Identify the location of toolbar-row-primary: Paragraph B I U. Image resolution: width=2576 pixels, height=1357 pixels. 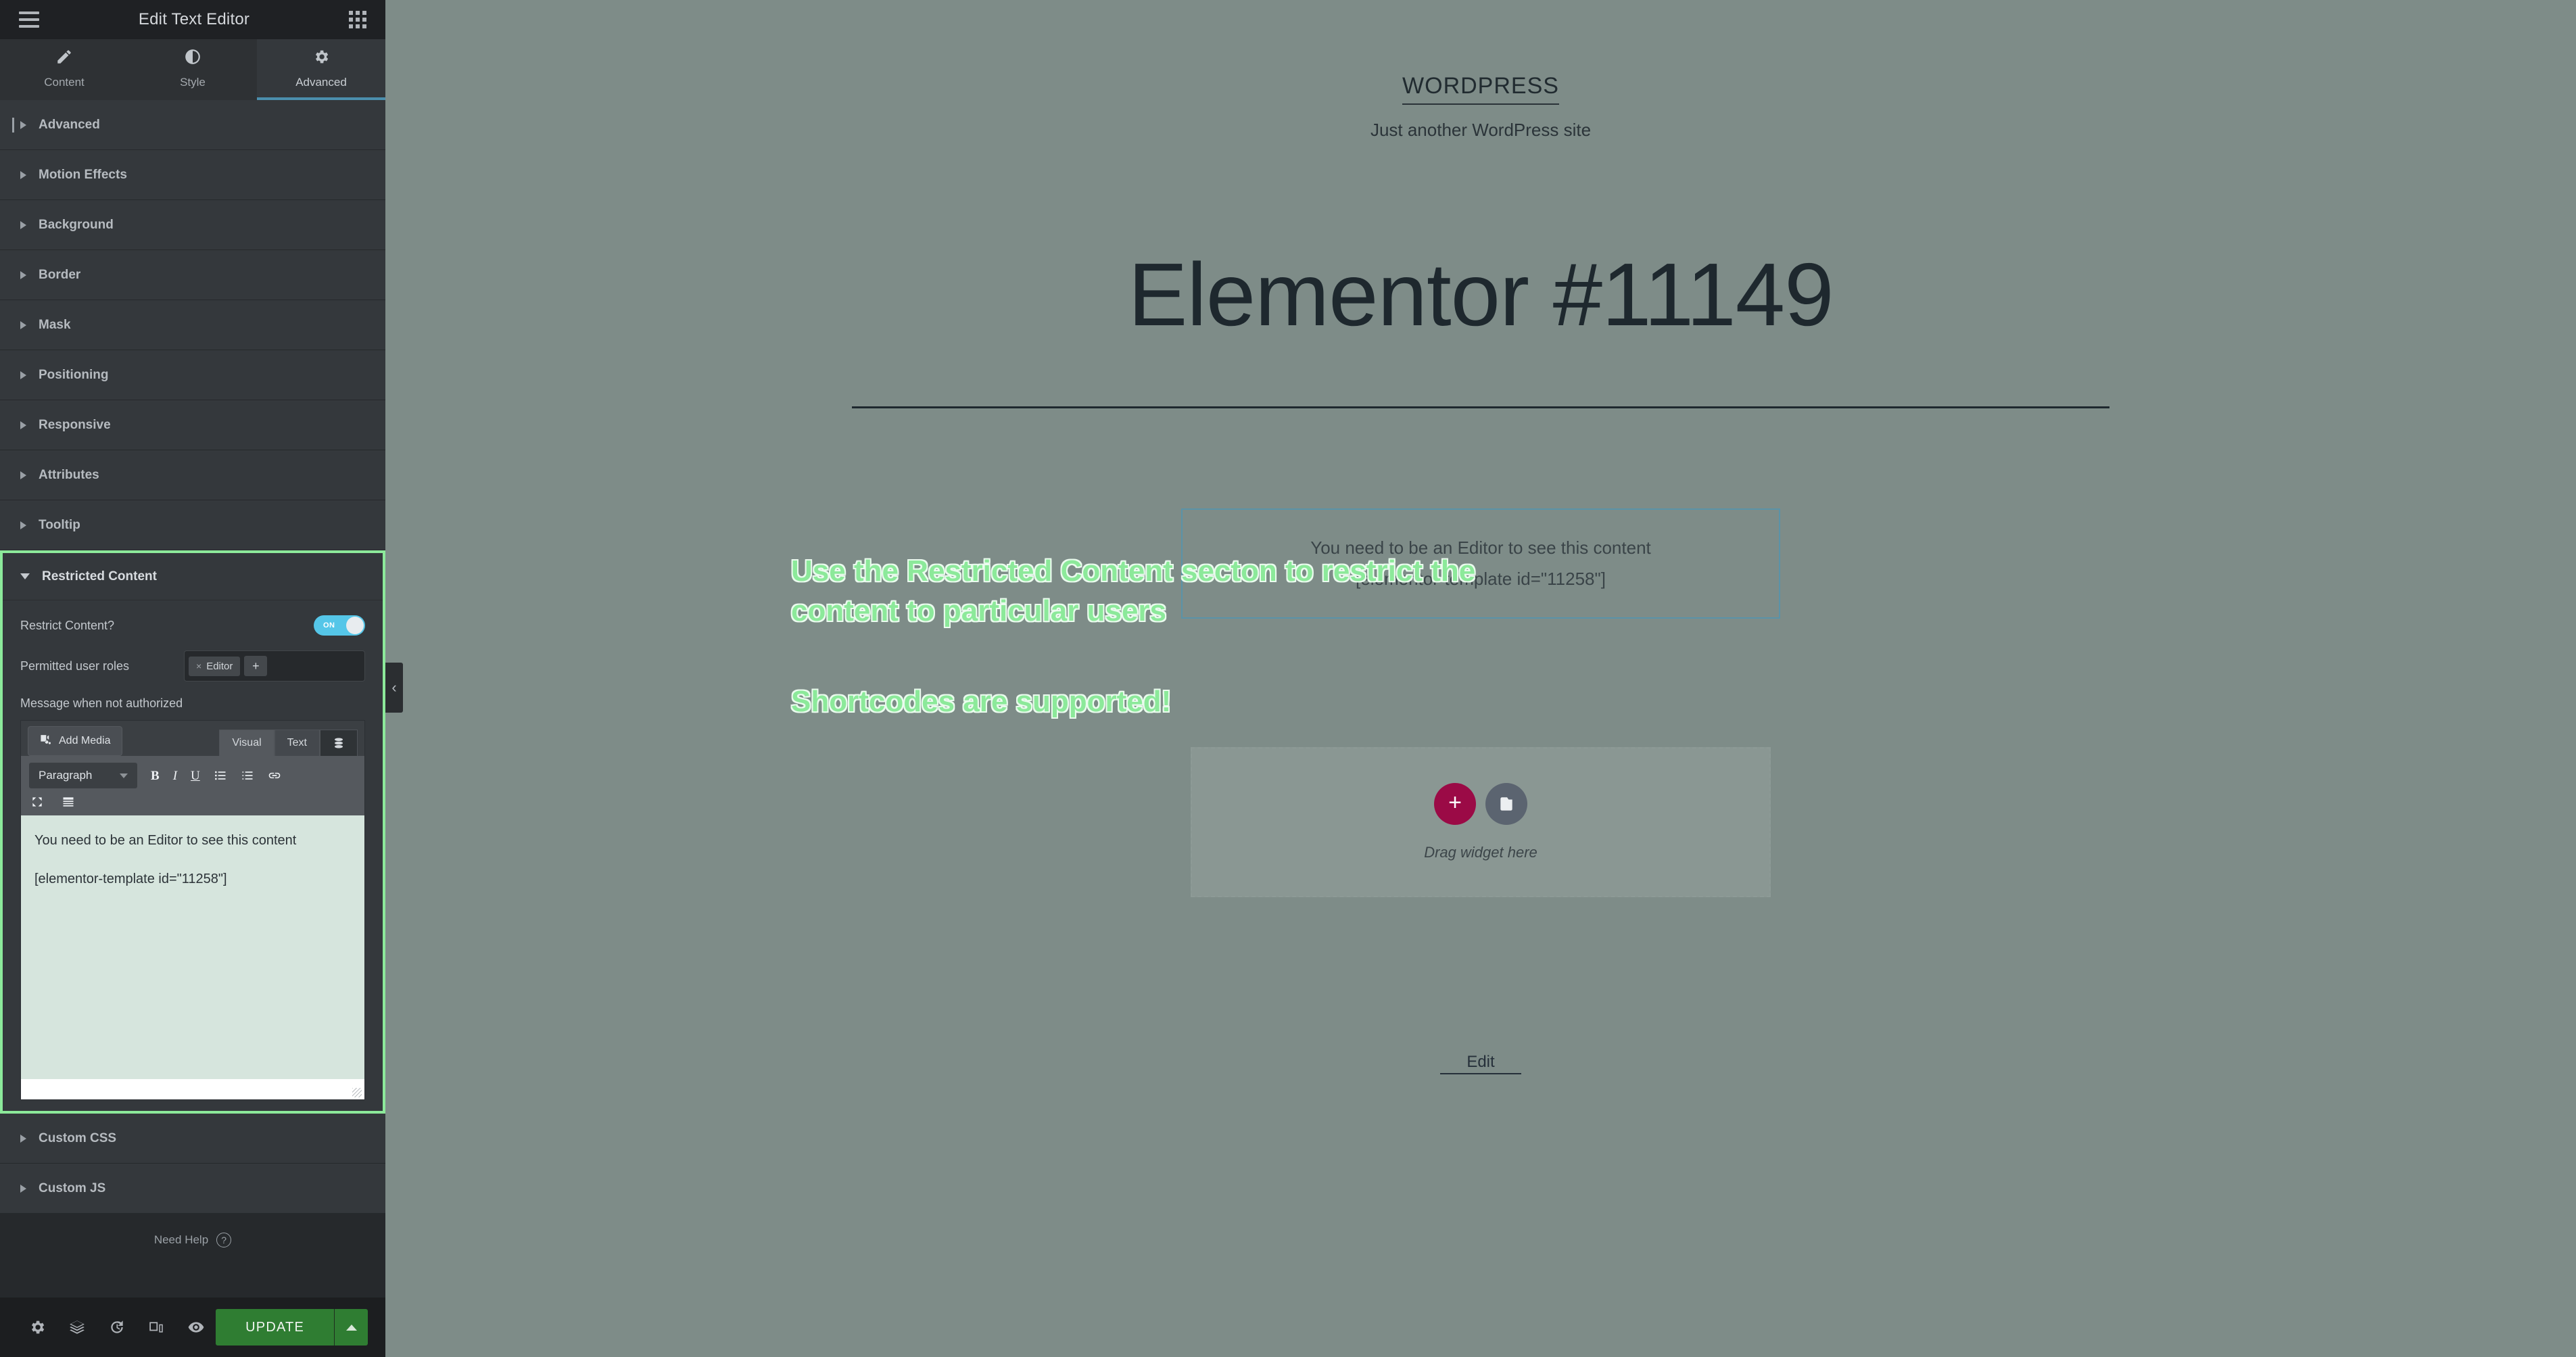
(192, 775).